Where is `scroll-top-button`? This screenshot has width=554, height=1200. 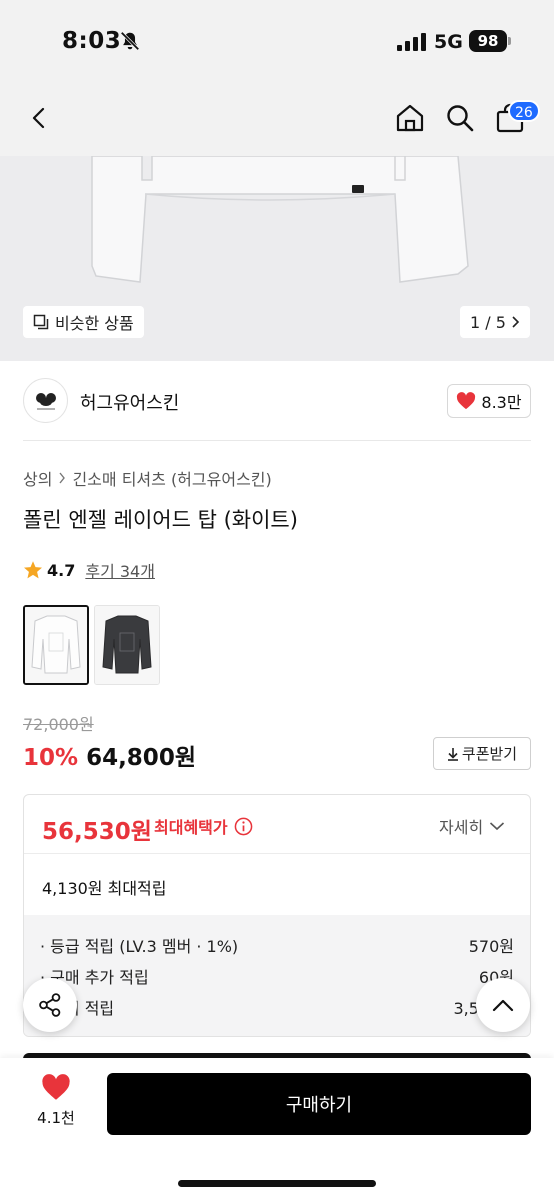 scroll-top-button is located at coordinates (503, 1005).